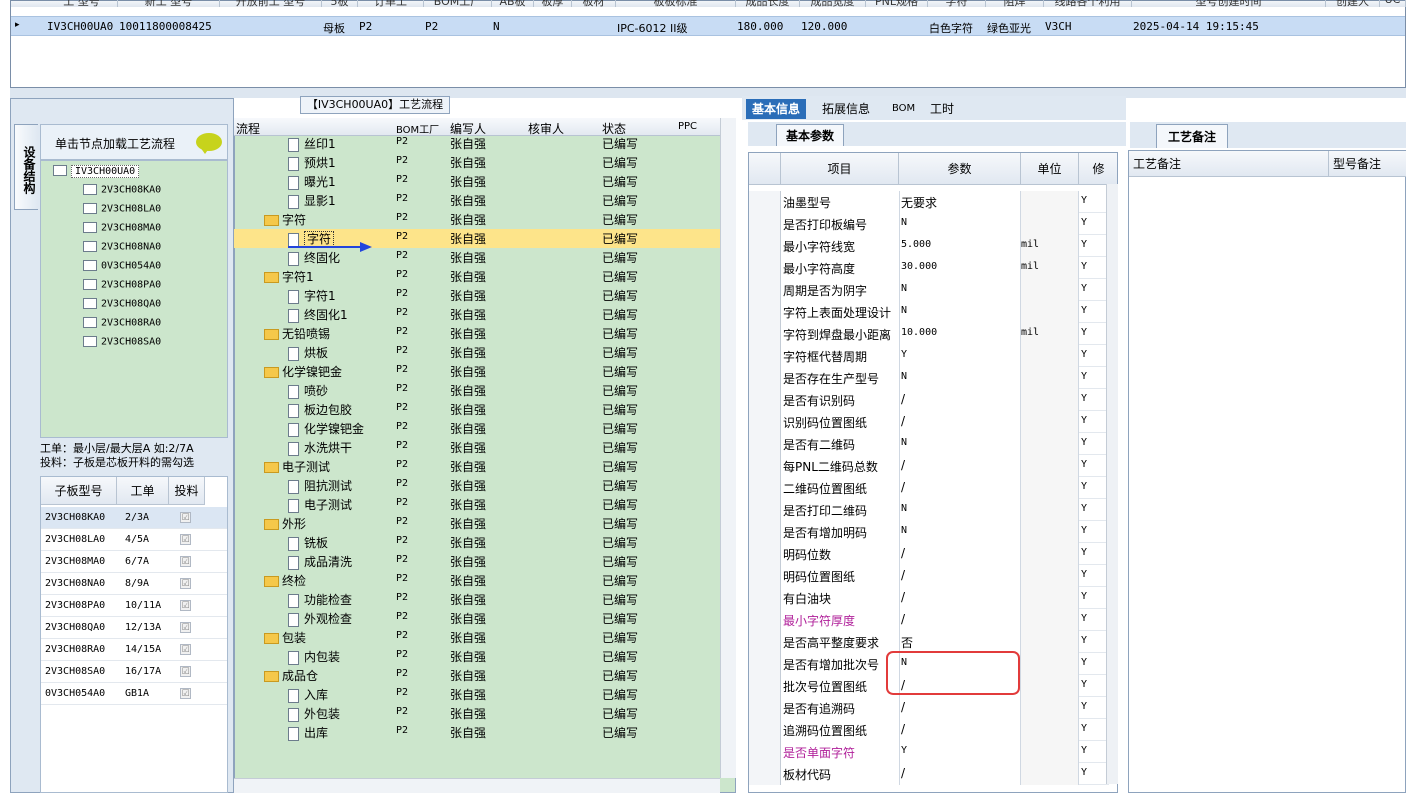 The height and width of the screenshot is (793, 1406). Describe the element at coordinates (477, 257) in the screenshot. I see `process-row: 终固化 P2 张自强 已编写` at that location.